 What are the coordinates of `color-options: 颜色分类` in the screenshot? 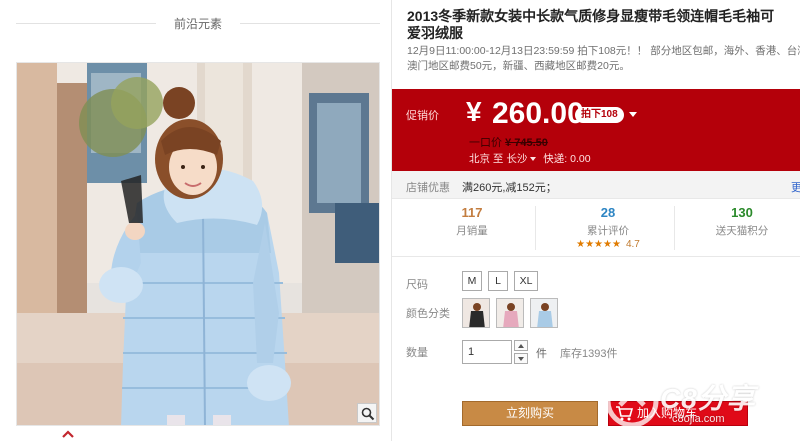 It's located at (596, 316).